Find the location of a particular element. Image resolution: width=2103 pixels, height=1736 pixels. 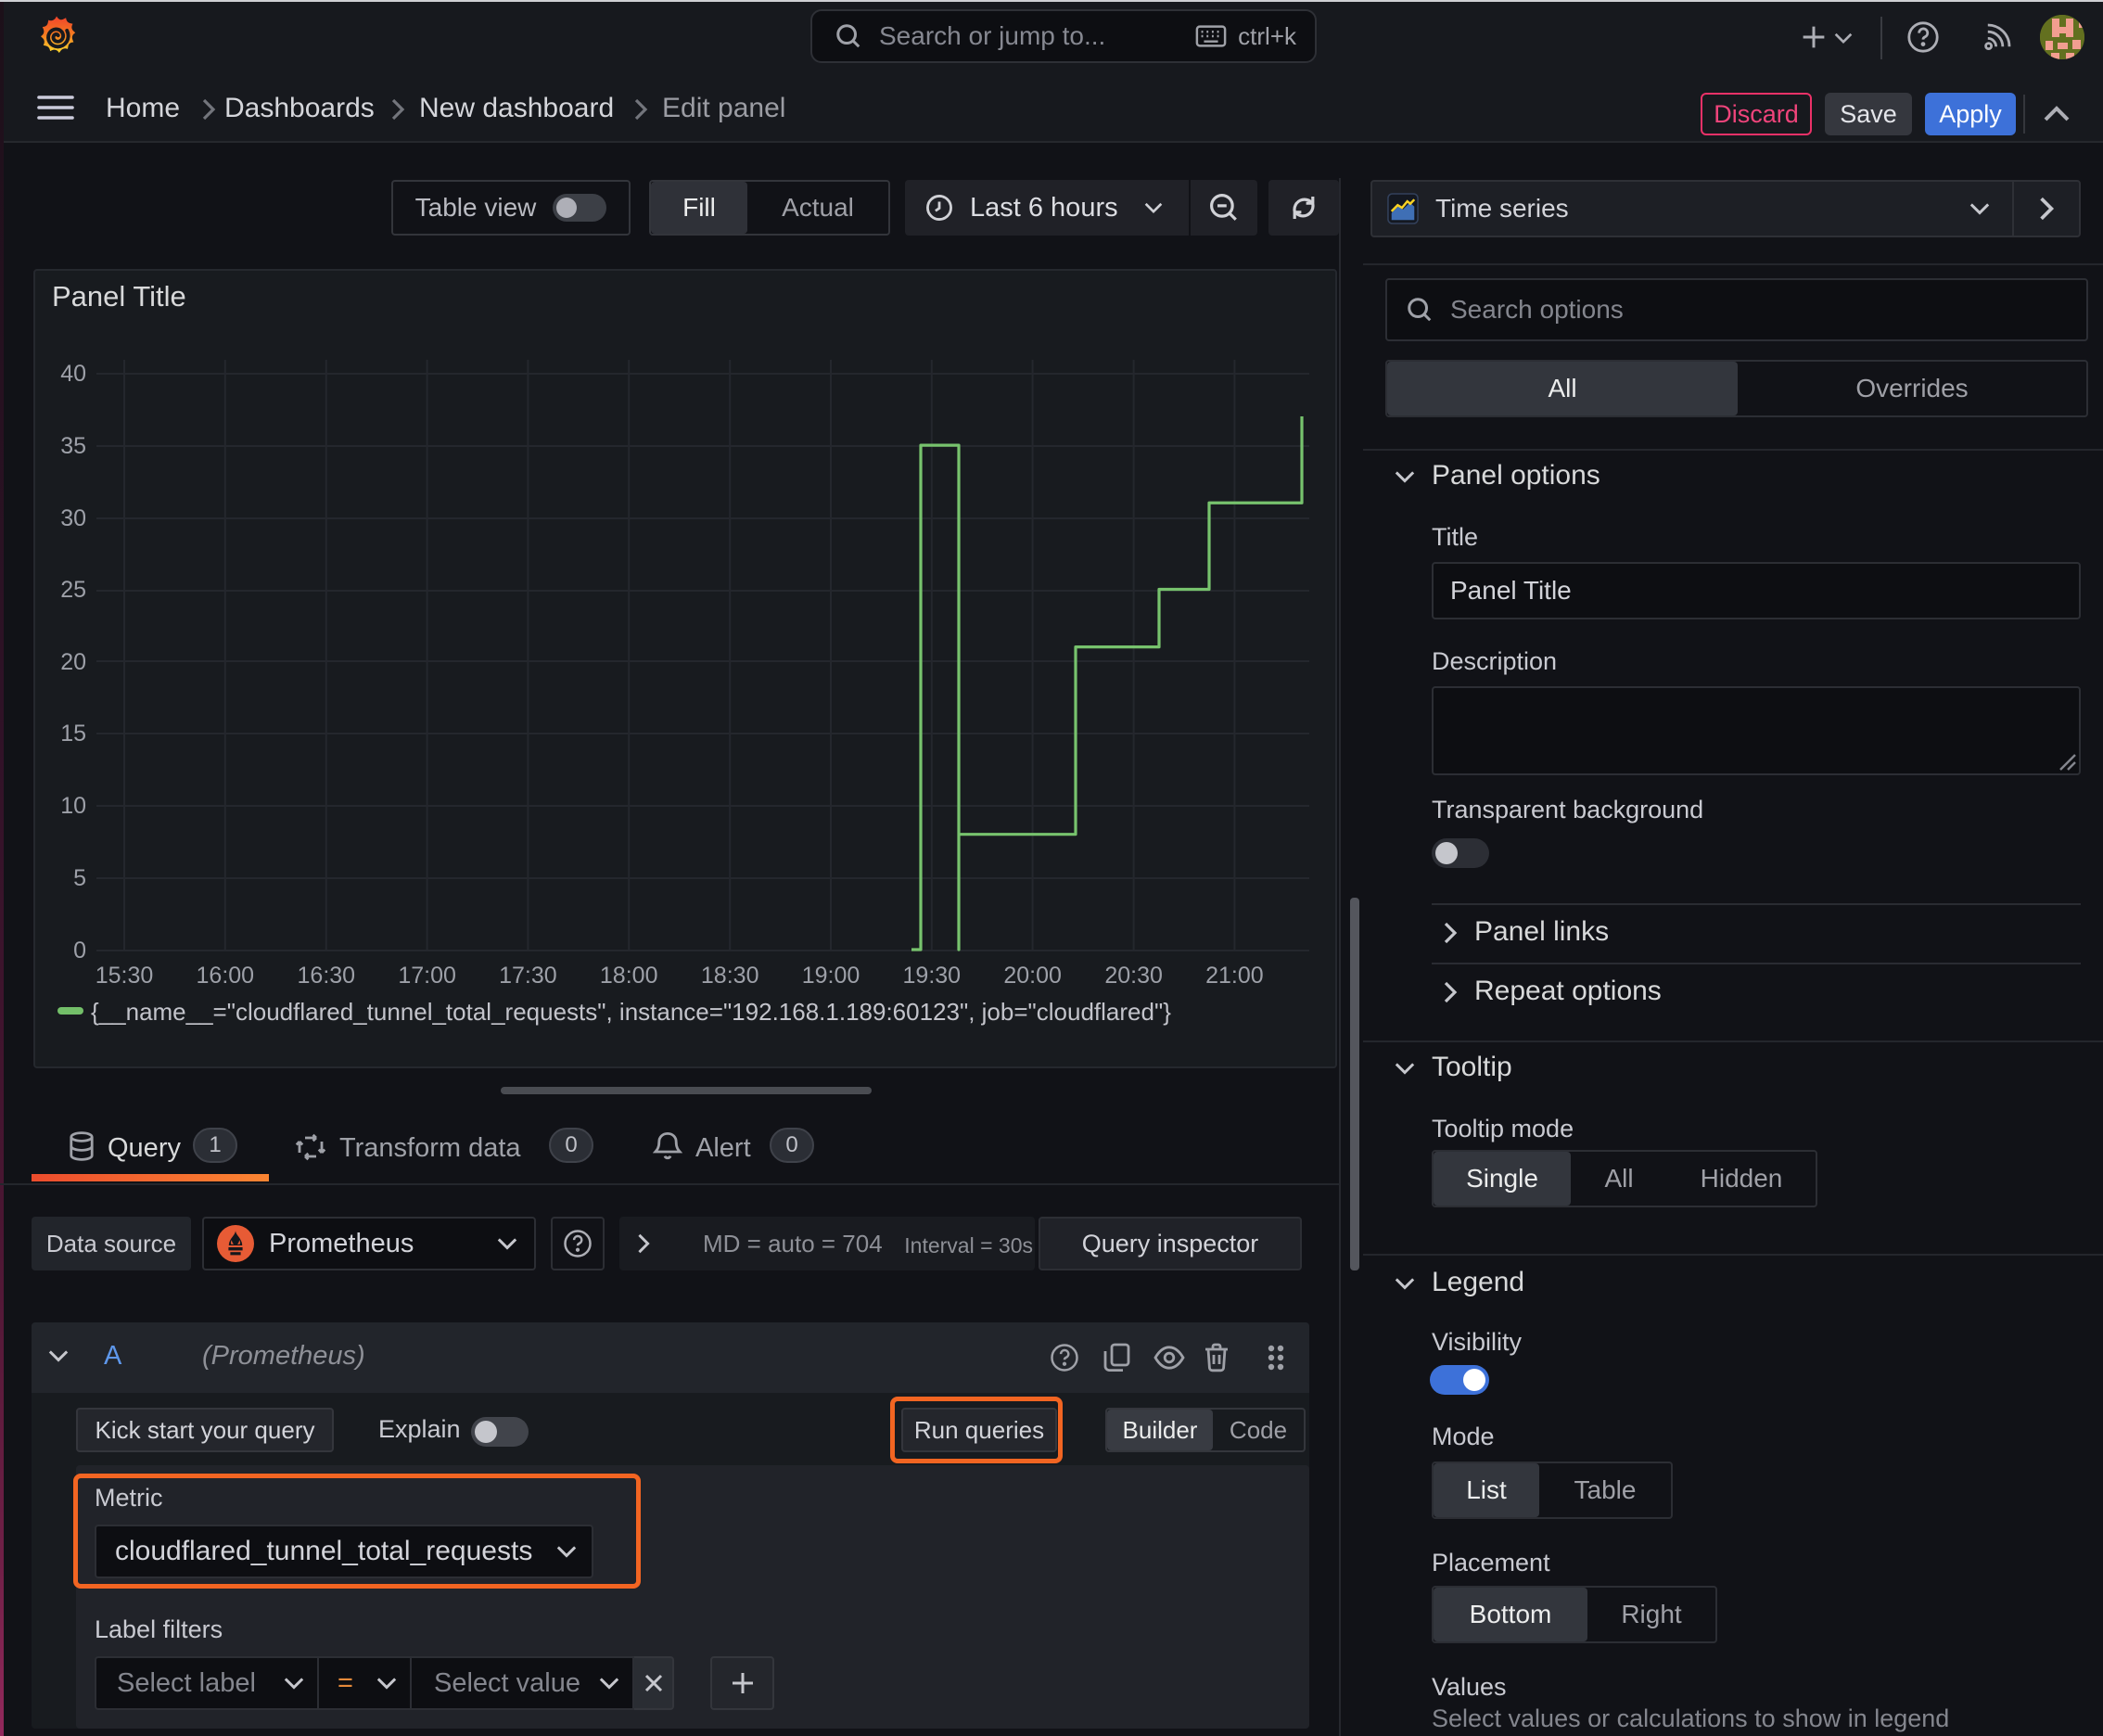

svg-text: 20:00 is located at coordinates (1032, 976).